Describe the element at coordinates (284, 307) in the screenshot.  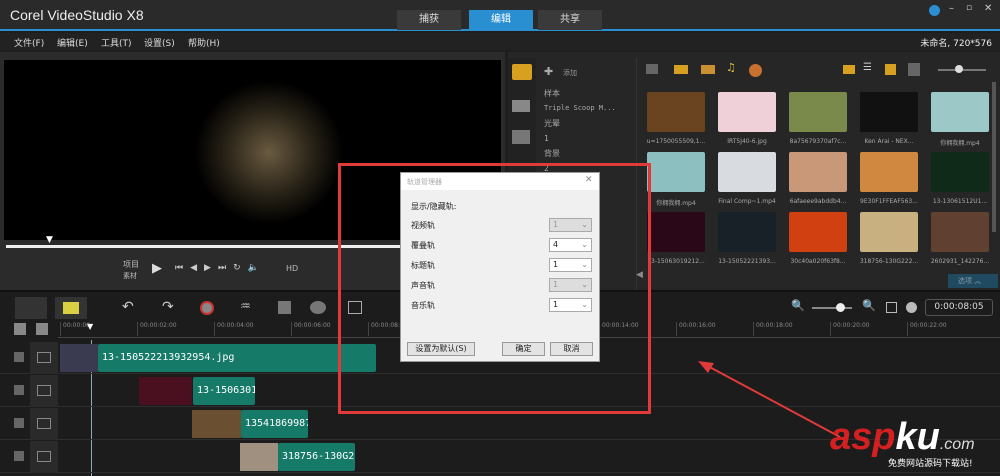
I see `auto-music-icon` at that location.